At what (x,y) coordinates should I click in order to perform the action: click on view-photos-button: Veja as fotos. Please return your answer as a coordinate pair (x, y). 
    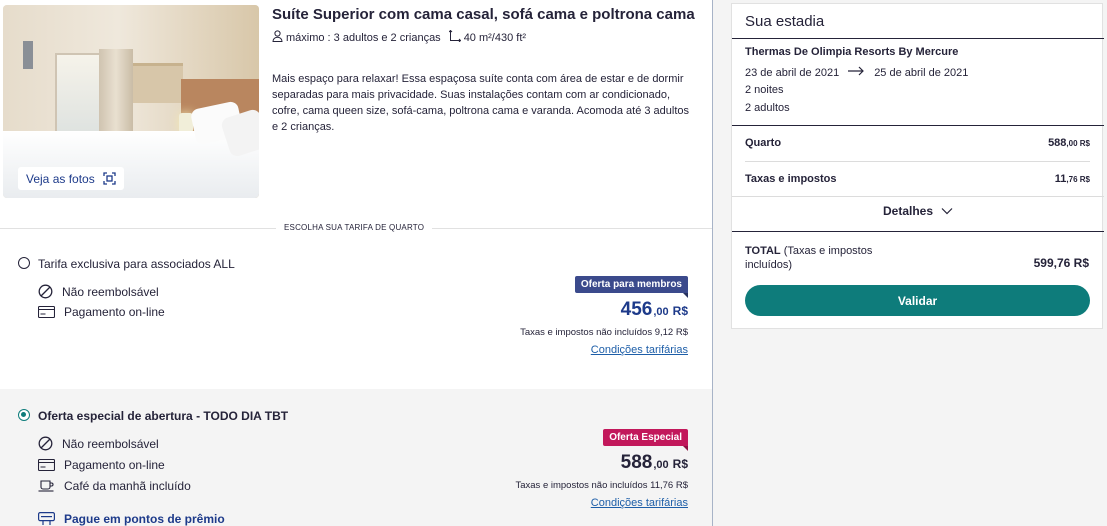
    Looking at the image, I should click on (71, 178).